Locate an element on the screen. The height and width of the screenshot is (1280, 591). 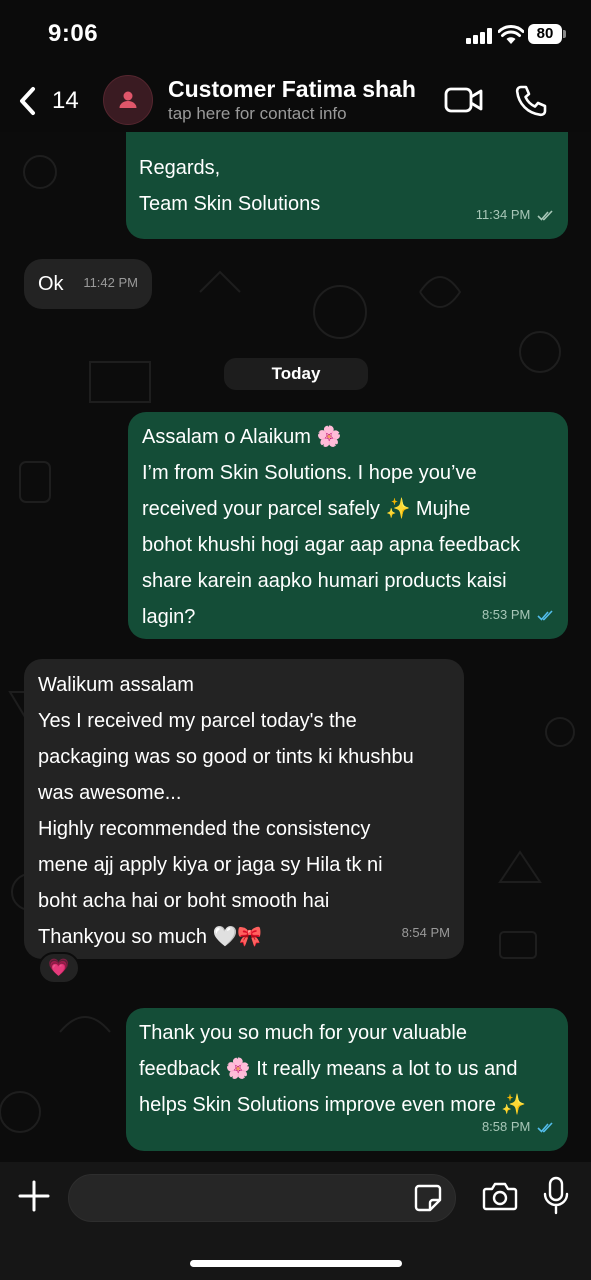
message-input is located at coordinates (262, 1198).